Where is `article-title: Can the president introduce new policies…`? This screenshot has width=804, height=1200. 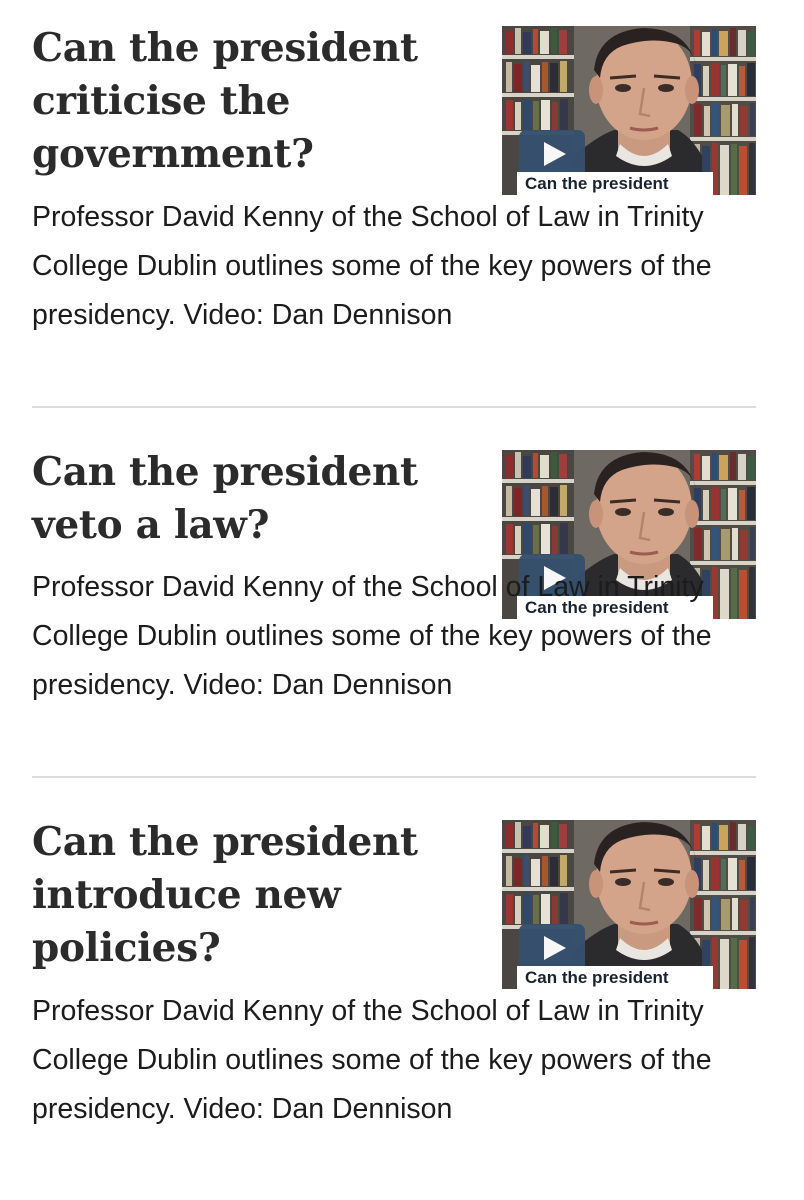 article-title: Can the president introduce new policies… is located at coordinates (257, 895).